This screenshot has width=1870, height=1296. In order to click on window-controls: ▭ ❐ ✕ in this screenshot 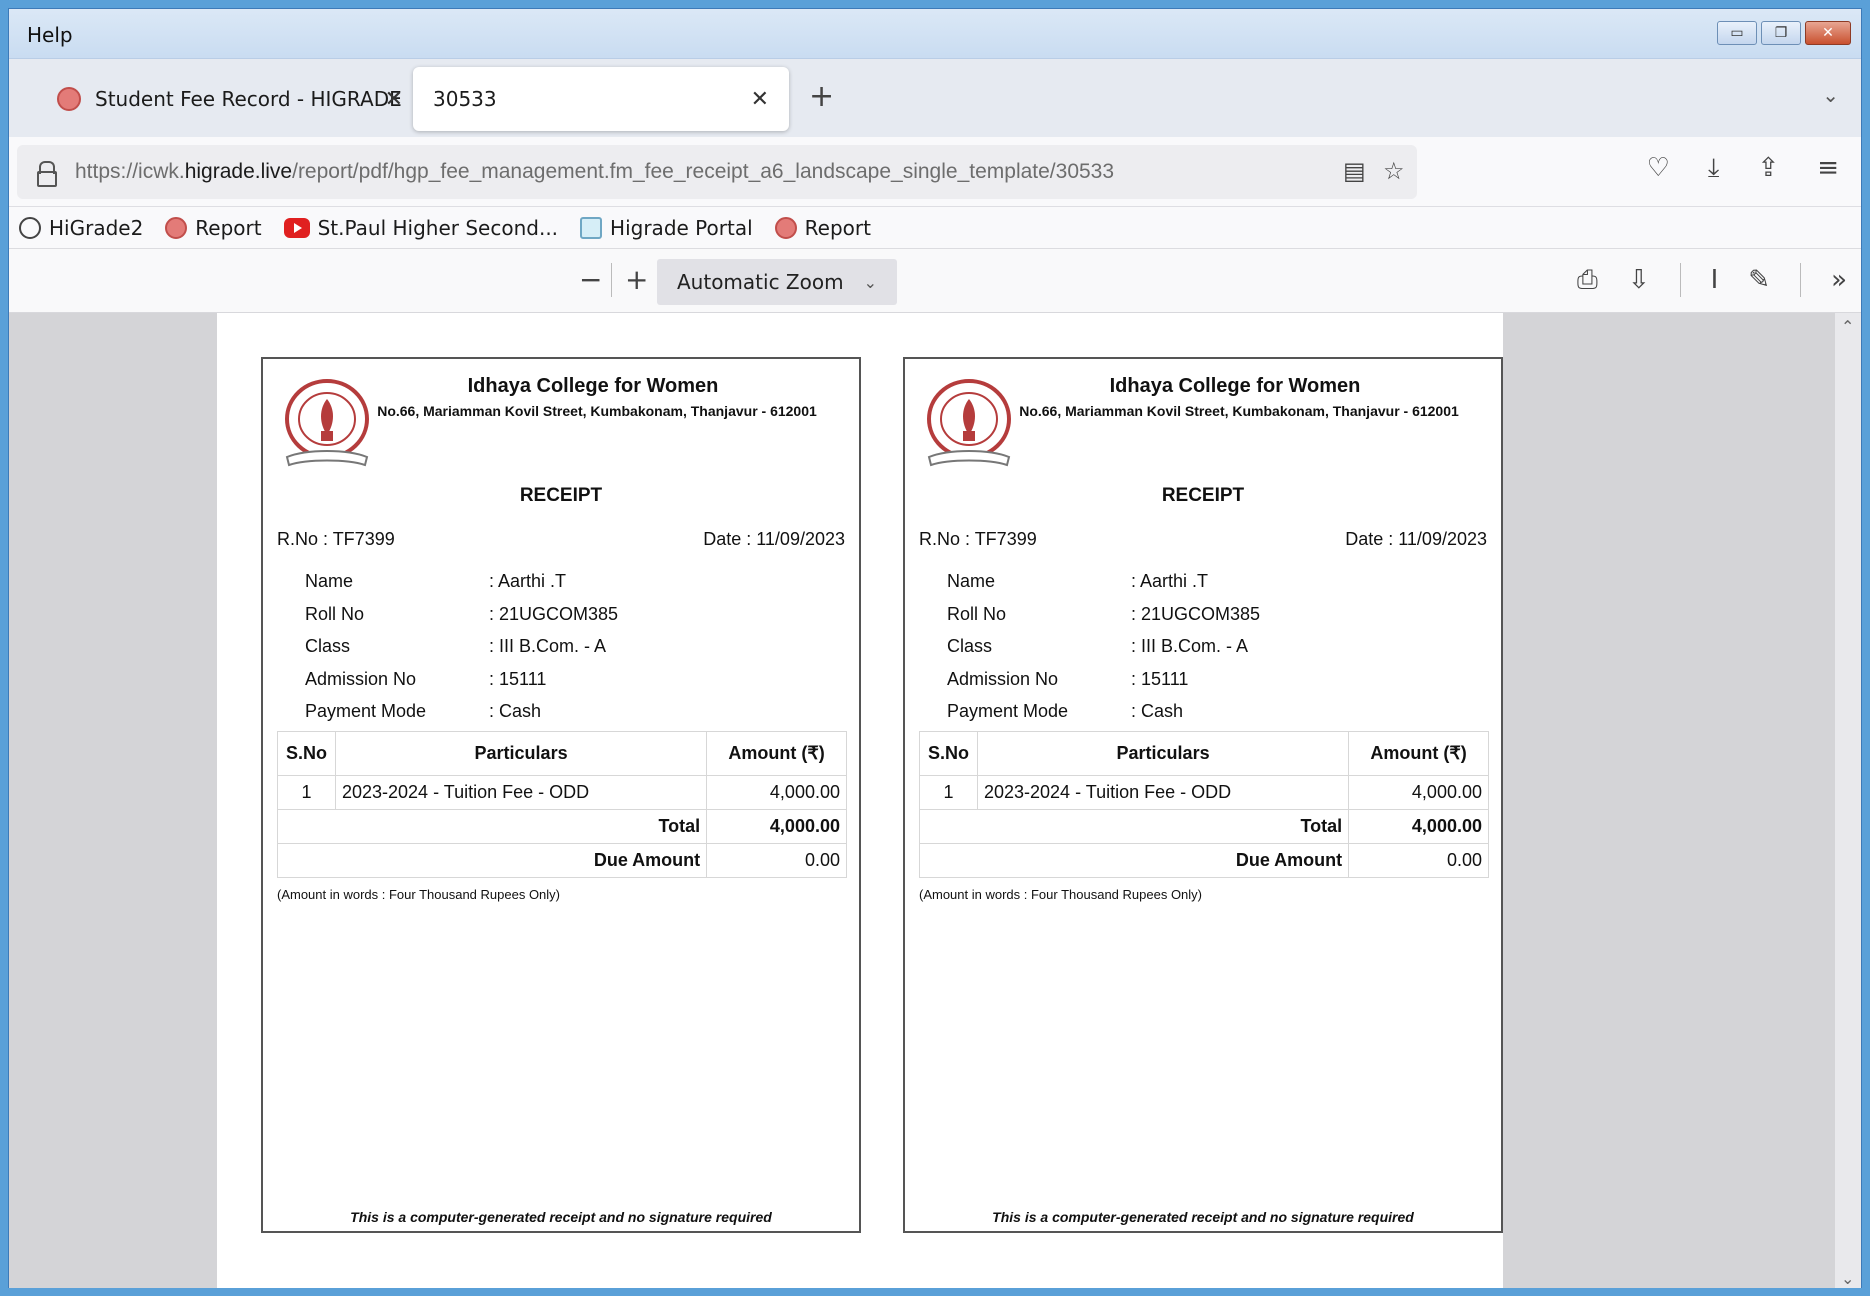, I will do `click(1784, 33)`.